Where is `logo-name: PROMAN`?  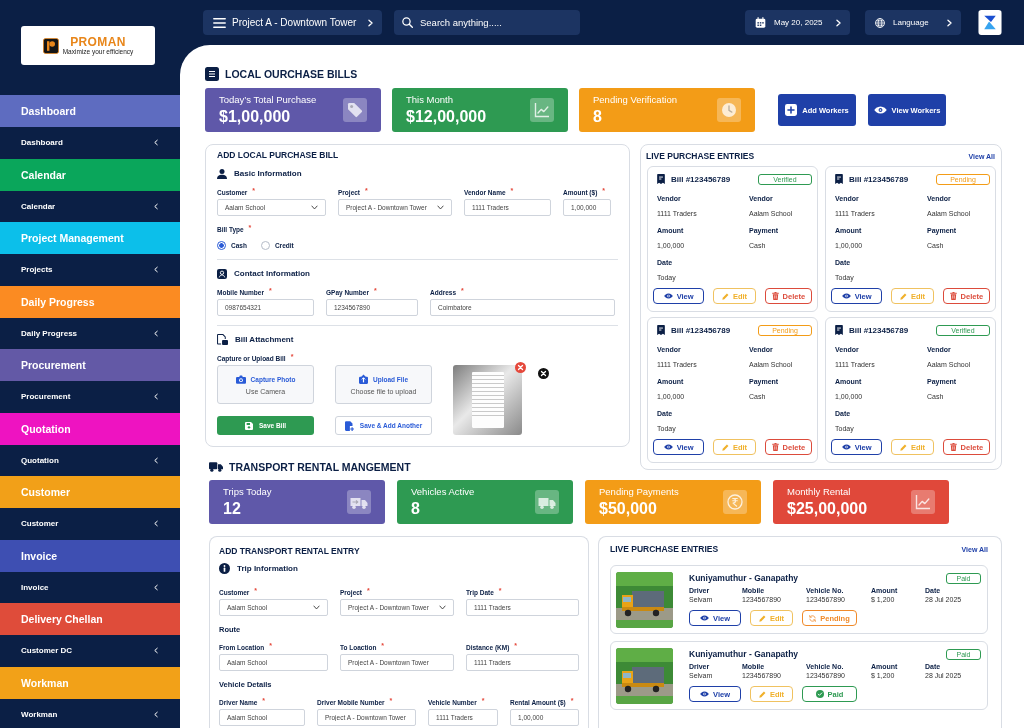
logo-name: PROMAN is located at coordinates (98, 41).